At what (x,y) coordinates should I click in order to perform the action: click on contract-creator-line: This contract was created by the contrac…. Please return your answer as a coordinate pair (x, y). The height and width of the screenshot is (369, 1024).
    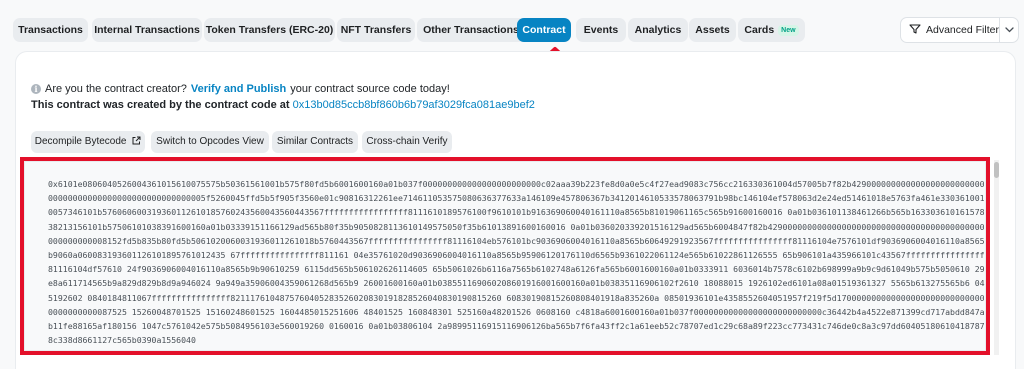
    Looking at the image, I should click on (283, 105).